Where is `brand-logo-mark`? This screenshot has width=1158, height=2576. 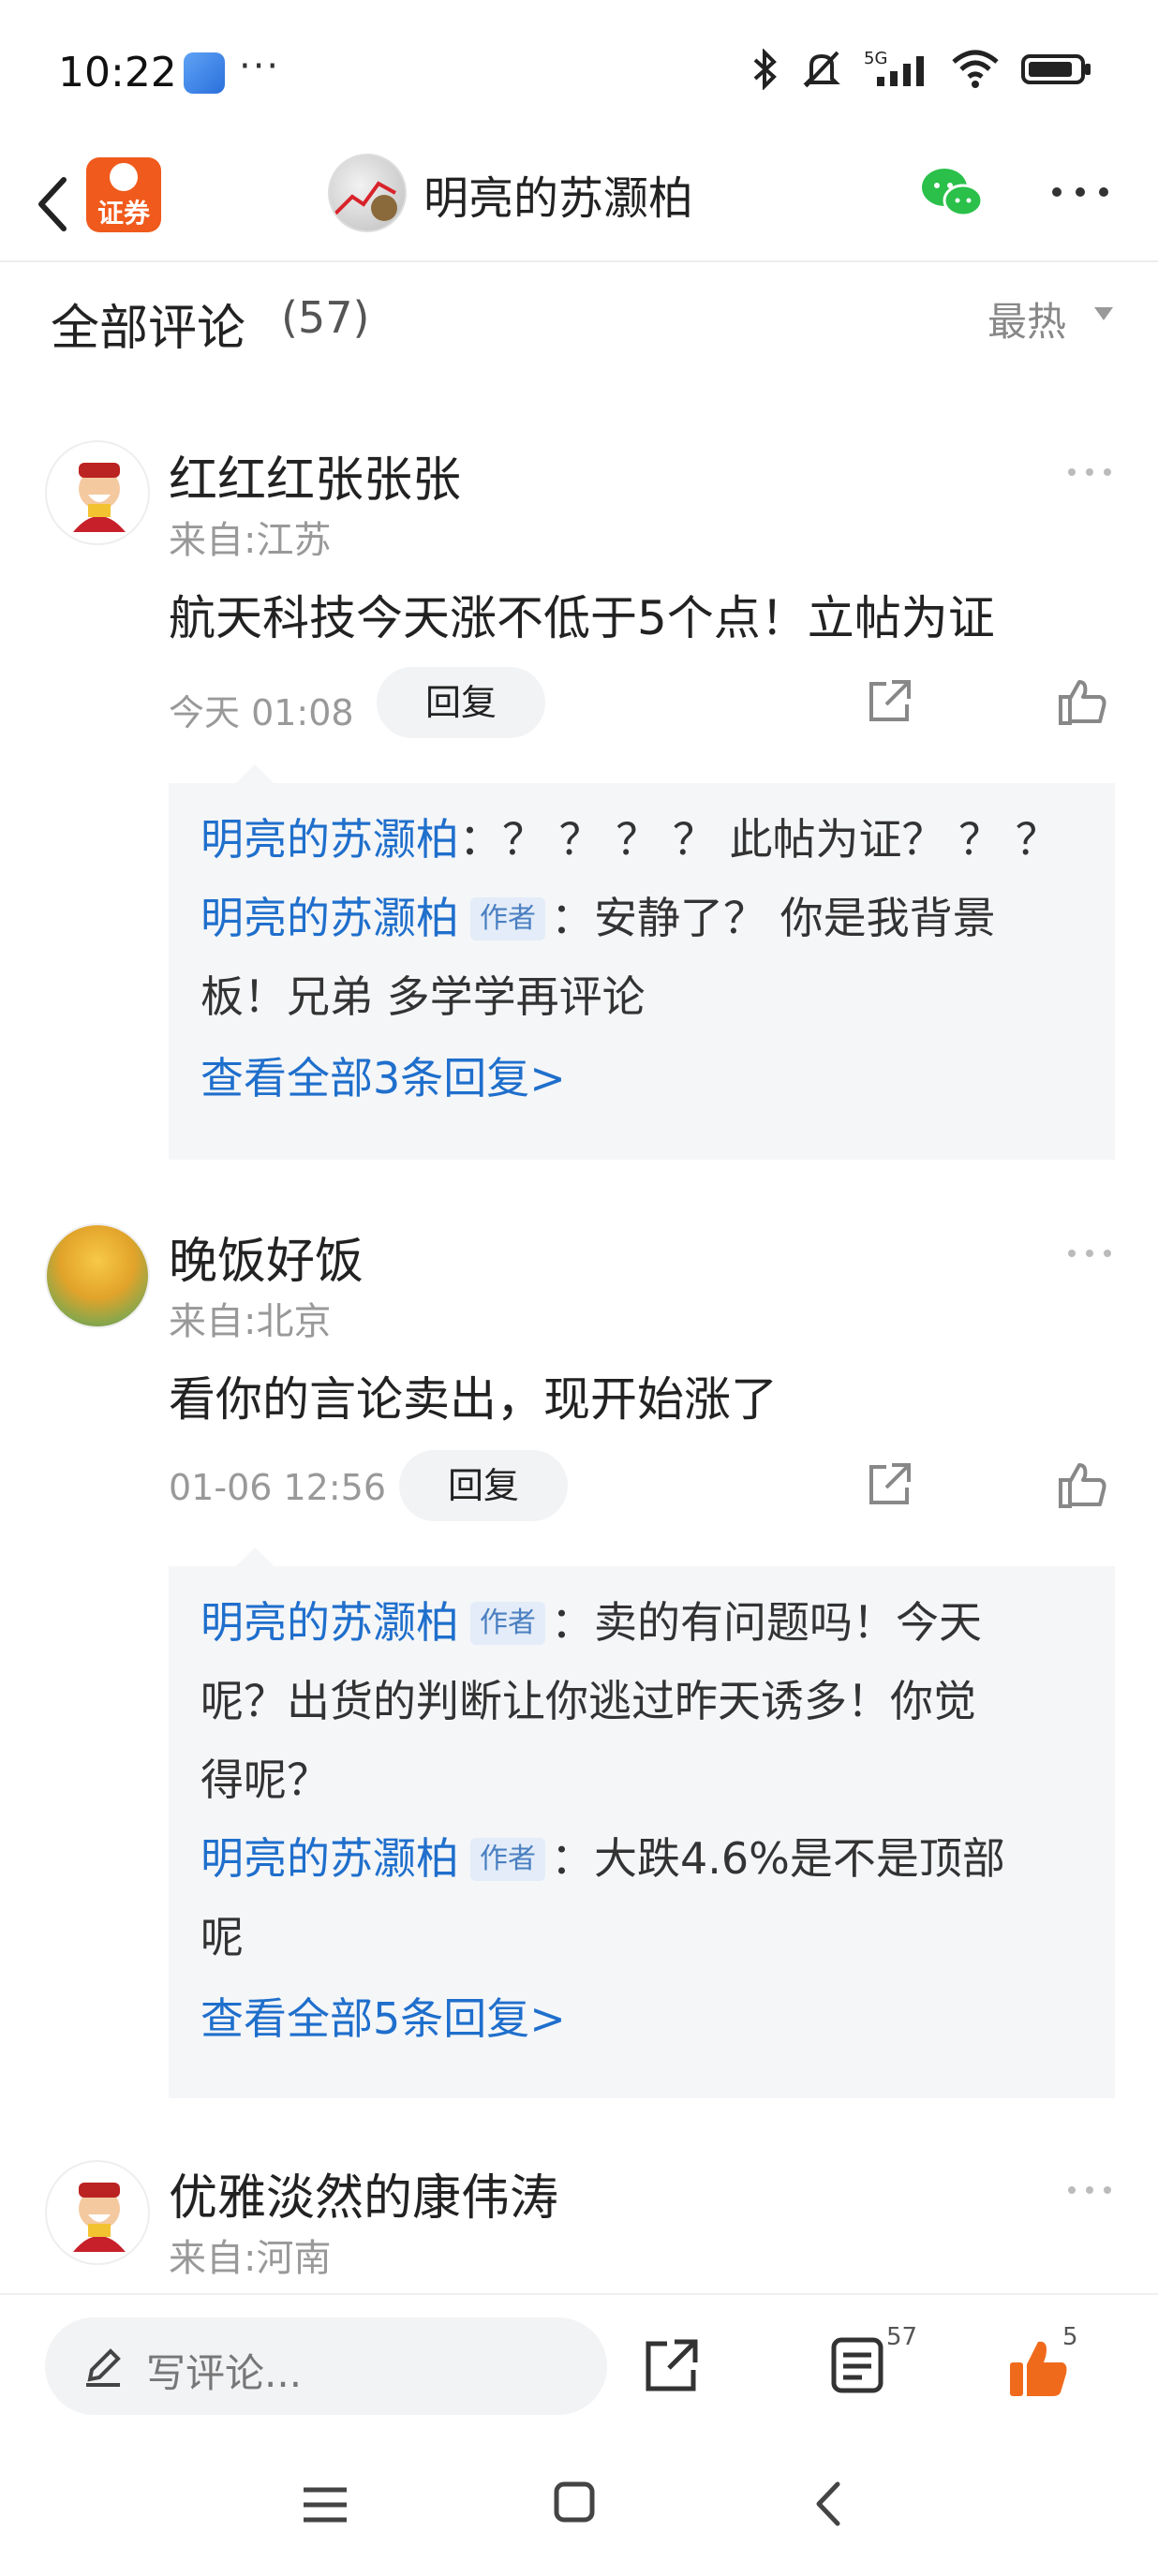 brand-logo-mark is located at coordinates (124, 177).